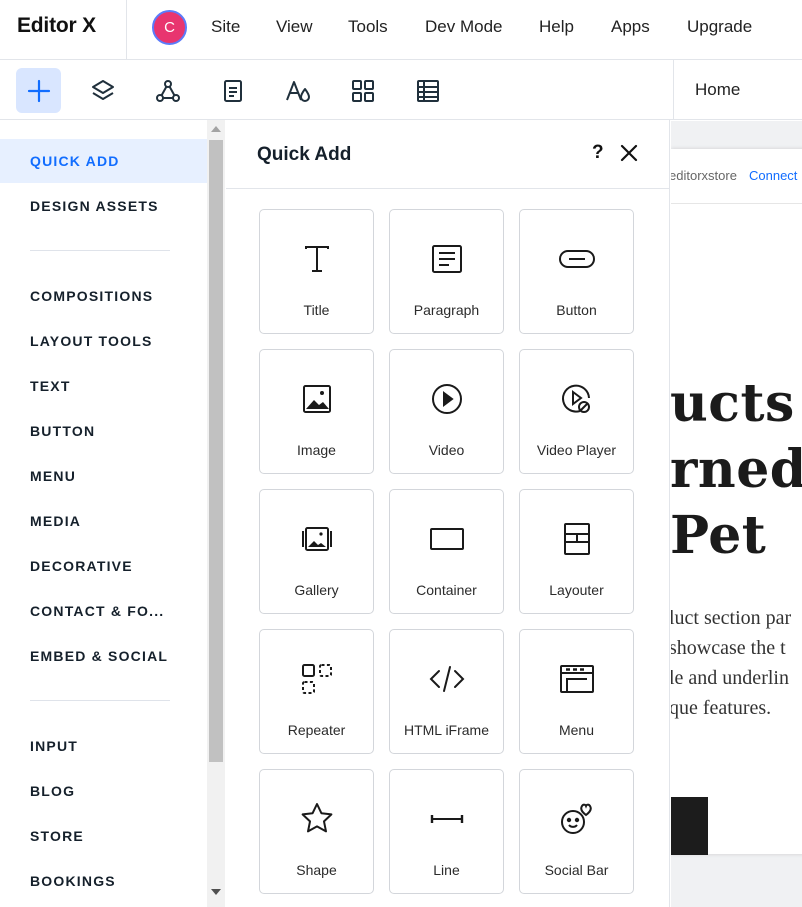 The width and height of the screenshot is (802, 907). Describe the element at coordinates (556, 27) in the screenshot. I see `menu-help: Help` at that location.